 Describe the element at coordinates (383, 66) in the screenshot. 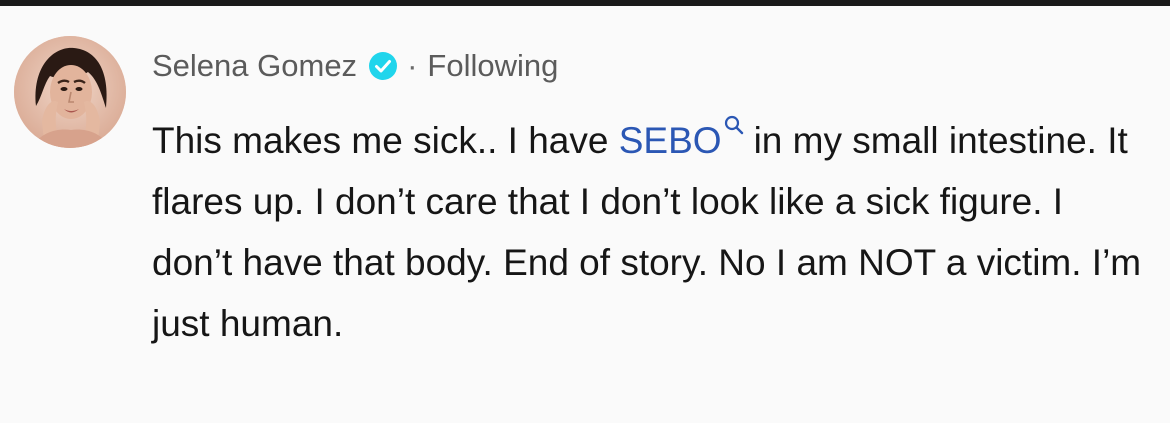

I see `verified-badge-icon` at that location.